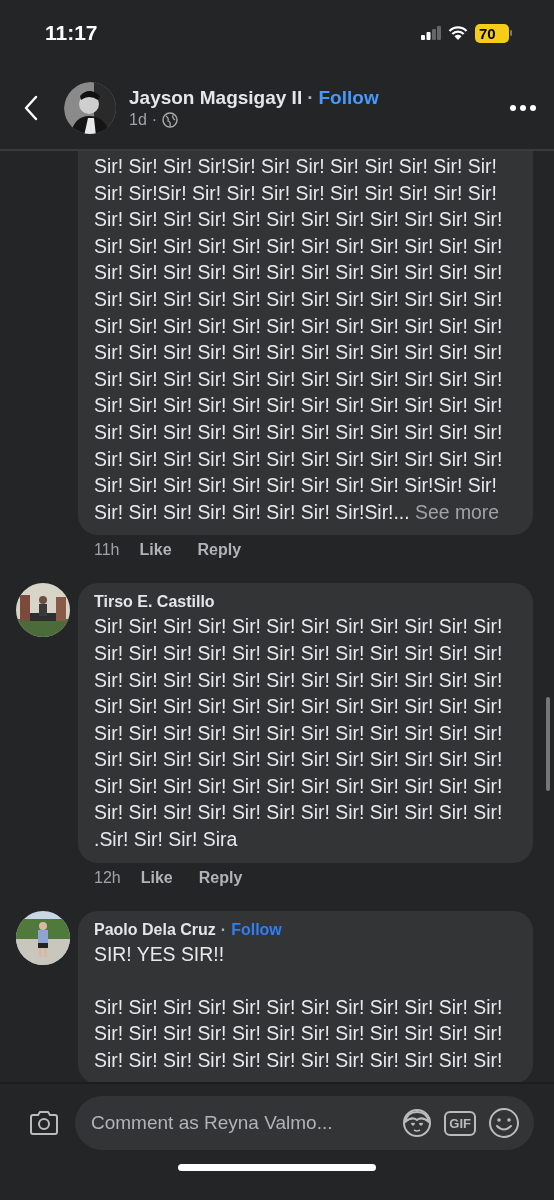 This screenshot has width=554, height=1200. I want to click on globe-icon, so click(170, 119).